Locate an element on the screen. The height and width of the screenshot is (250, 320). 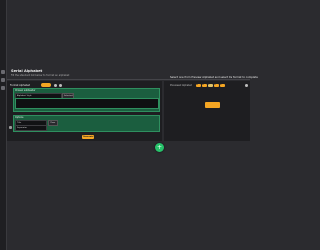
settings-icon is located at coordinates (3, 88).